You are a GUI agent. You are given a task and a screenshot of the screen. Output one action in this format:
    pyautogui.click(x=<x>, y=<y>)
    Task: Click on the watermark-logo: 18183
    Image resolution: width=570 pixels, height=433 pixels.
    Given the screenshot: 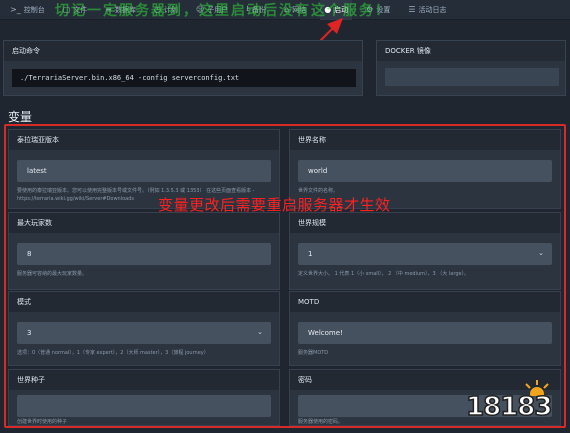 What is the action you would take?
    pyautogui.click(x=515, y=404)
    